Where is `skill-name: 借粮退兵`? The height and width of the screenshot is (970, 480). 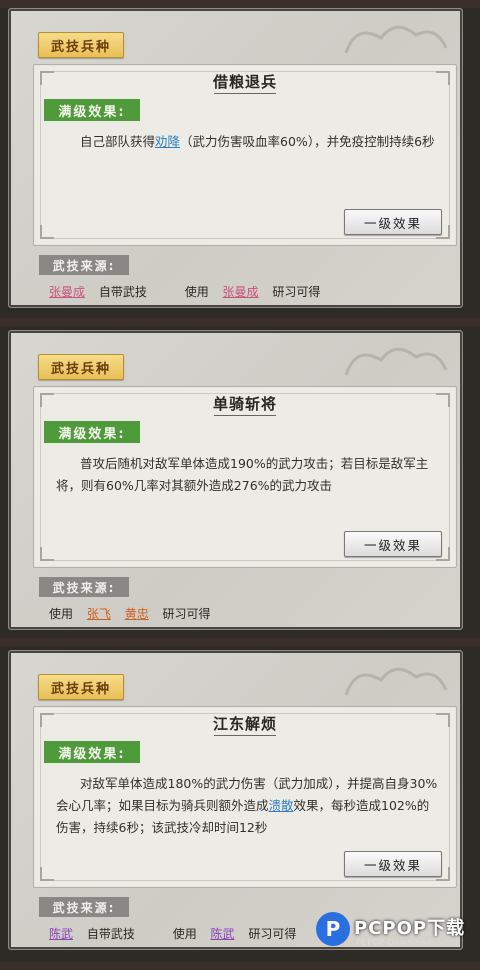 skill-name: 借粮退兵 is located at coordinates (244, 82).